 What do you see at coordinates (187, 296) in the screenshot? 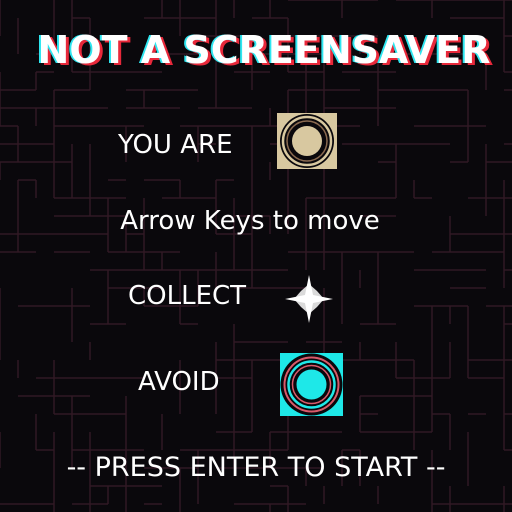
I see `collect-label: COLLECT` at bounding box center [187, 296].